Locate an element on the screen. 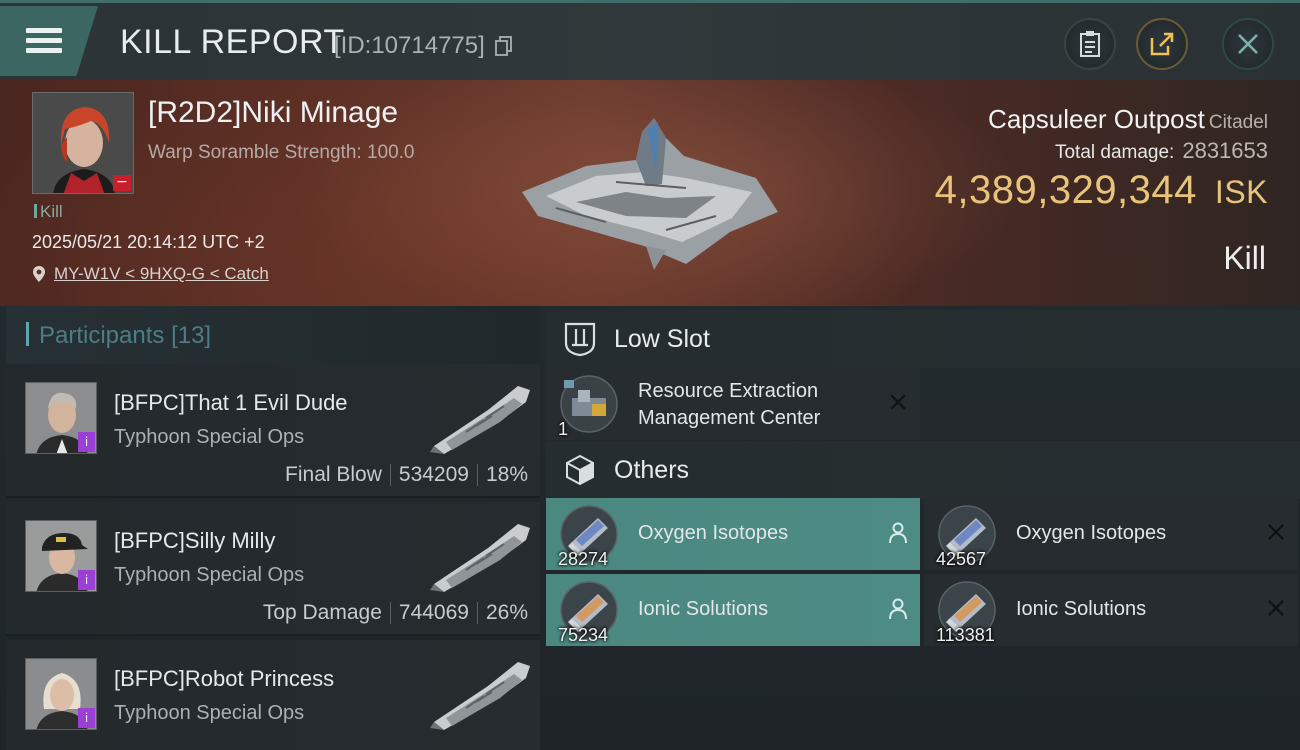 Image resolution: width=1300 pixels, height=750 pixels. close-icon is located at coordinates (1248, 44).